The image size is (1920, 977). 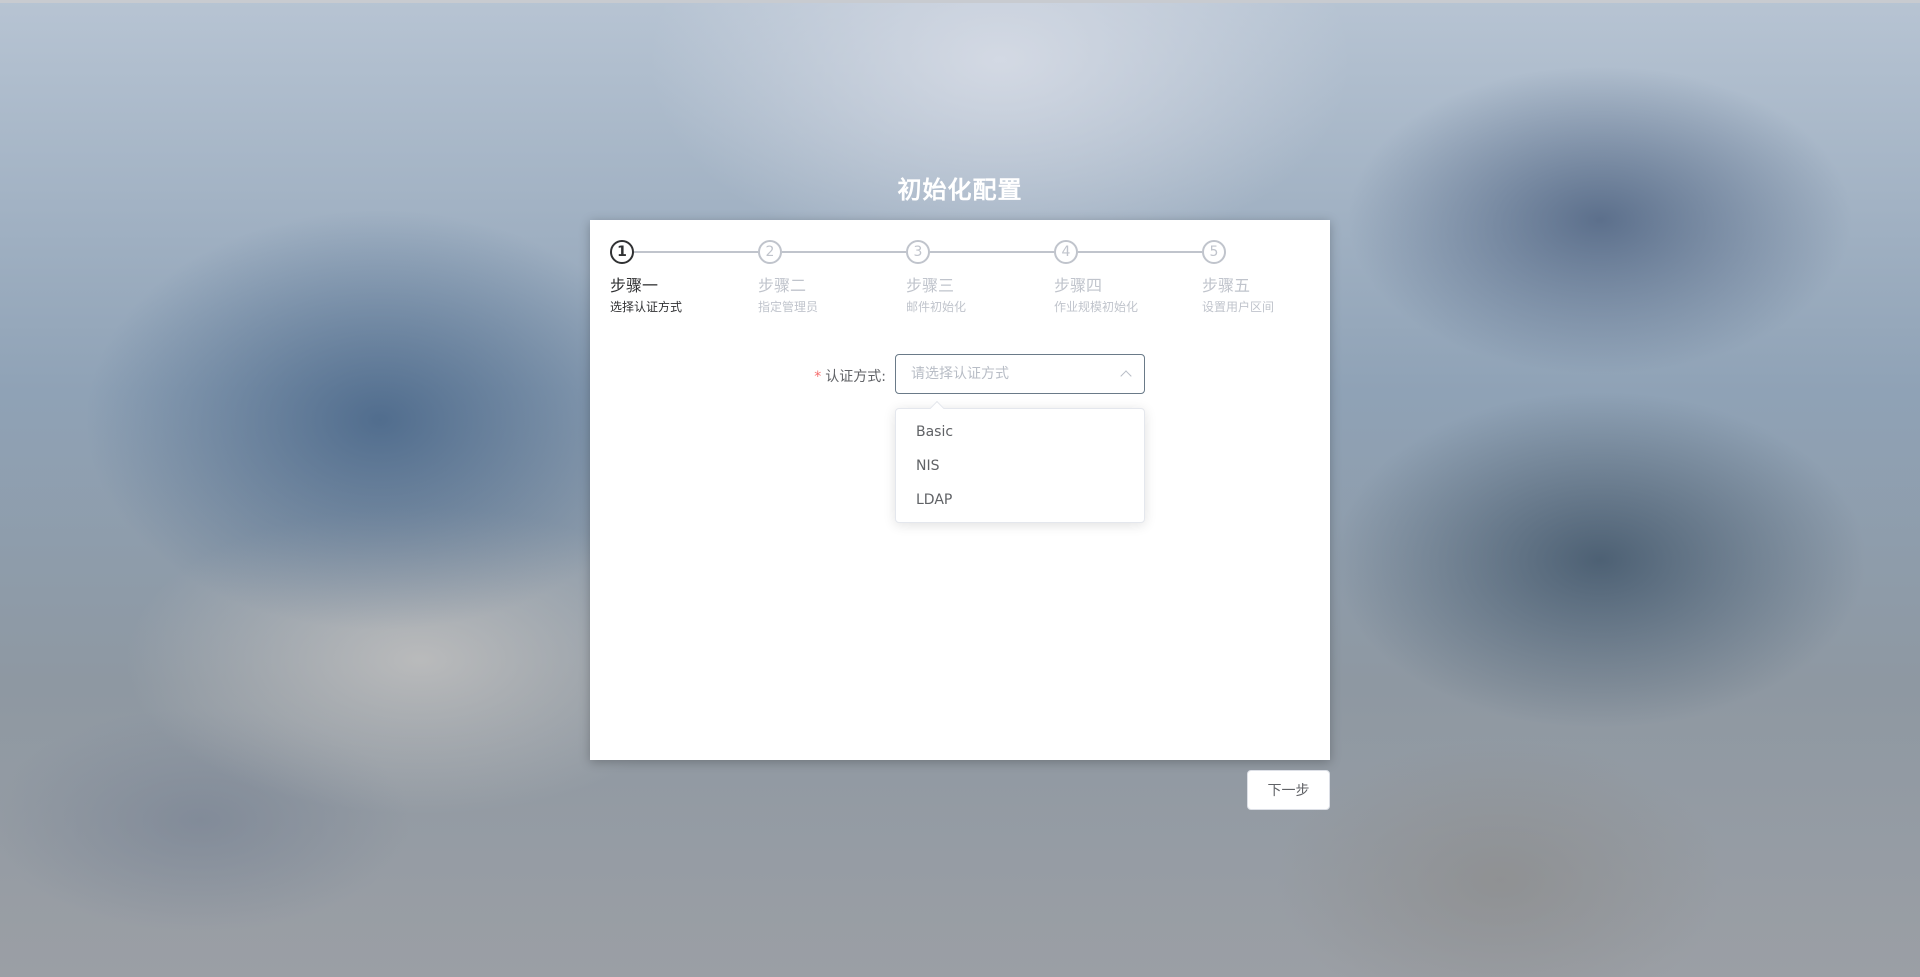 I want to click on auth-method-input, so click(x=1020, y=374).